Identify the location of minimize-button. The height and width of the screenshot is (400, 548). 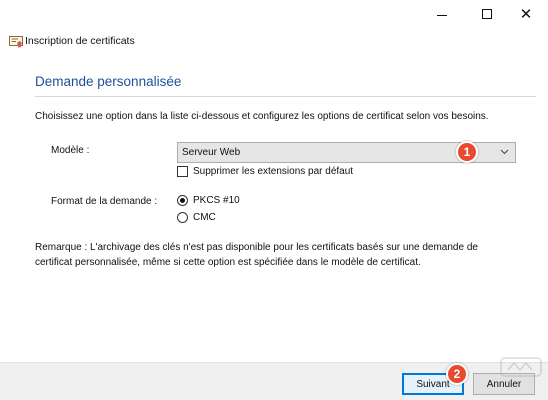
(442, 14).